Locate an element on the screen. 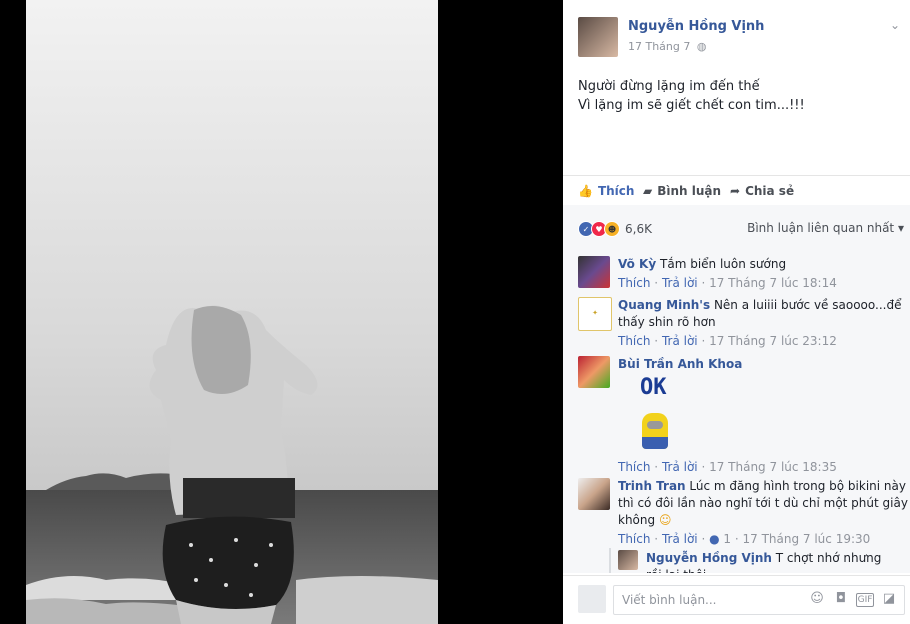 Image resolution: width=910 pixels, height=624 pixels. sticker-text: OK is located at coordinates (653, 387).